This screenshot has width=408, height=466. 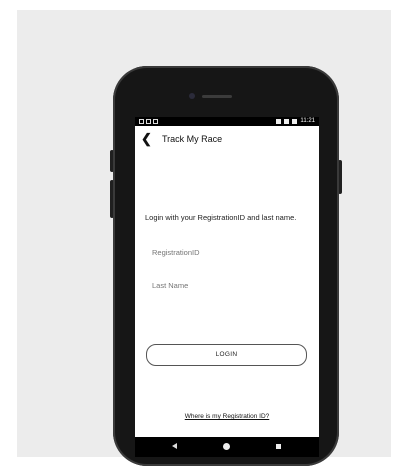 What do you see at coordinates (174, 446) in the screenshot?
I see `nav-back-icon` at bounding box center [174, 446].